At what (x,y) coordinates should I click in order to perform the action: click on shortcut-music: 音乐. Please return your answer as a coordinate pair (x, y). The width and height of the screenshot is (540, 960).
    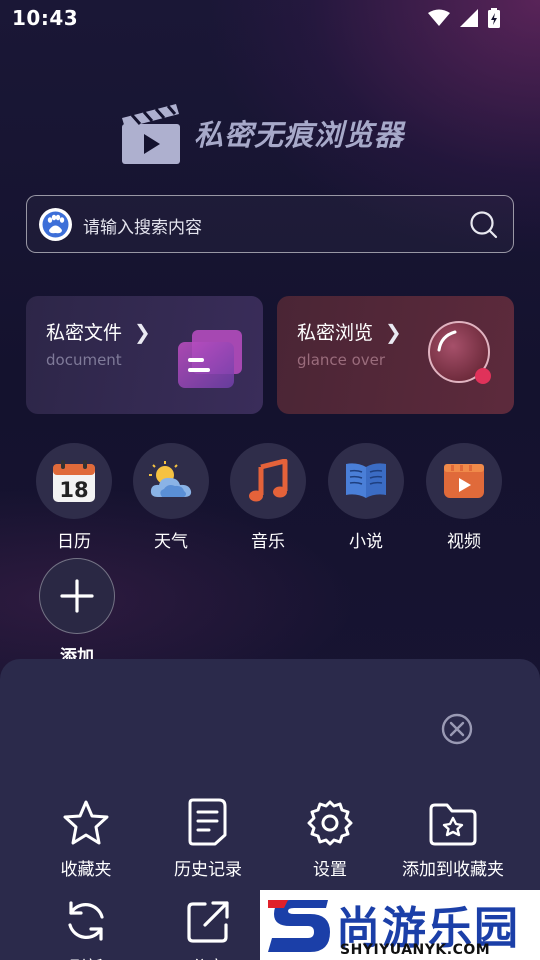
    Looking at the image, I should click on (268, 497).